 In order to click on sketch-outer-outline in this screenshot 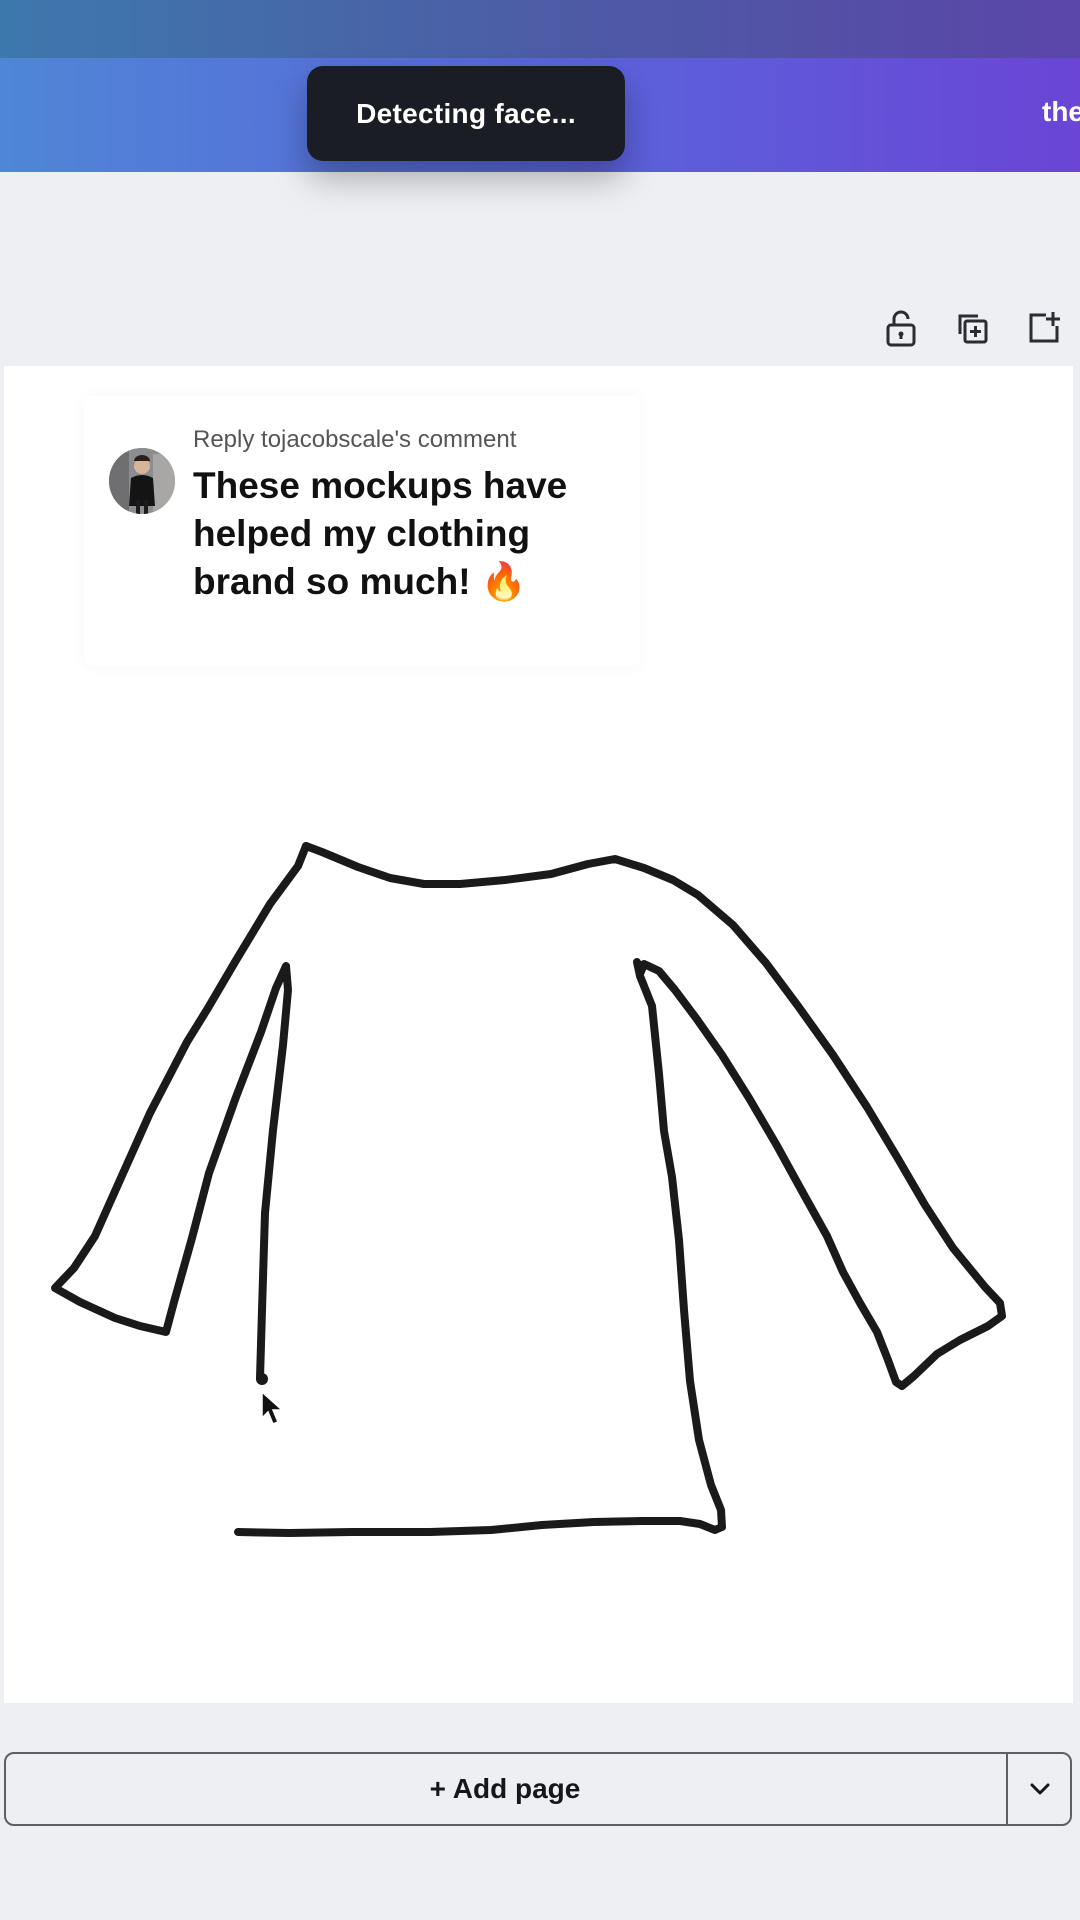, I will do `click(180, 1112)`.